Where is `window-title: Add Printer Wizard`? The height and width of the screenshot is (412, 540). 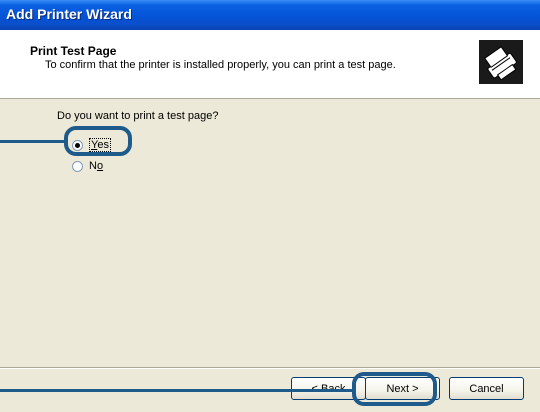 window-title: Add Printer Wizard is located at coordinates (69, 14).